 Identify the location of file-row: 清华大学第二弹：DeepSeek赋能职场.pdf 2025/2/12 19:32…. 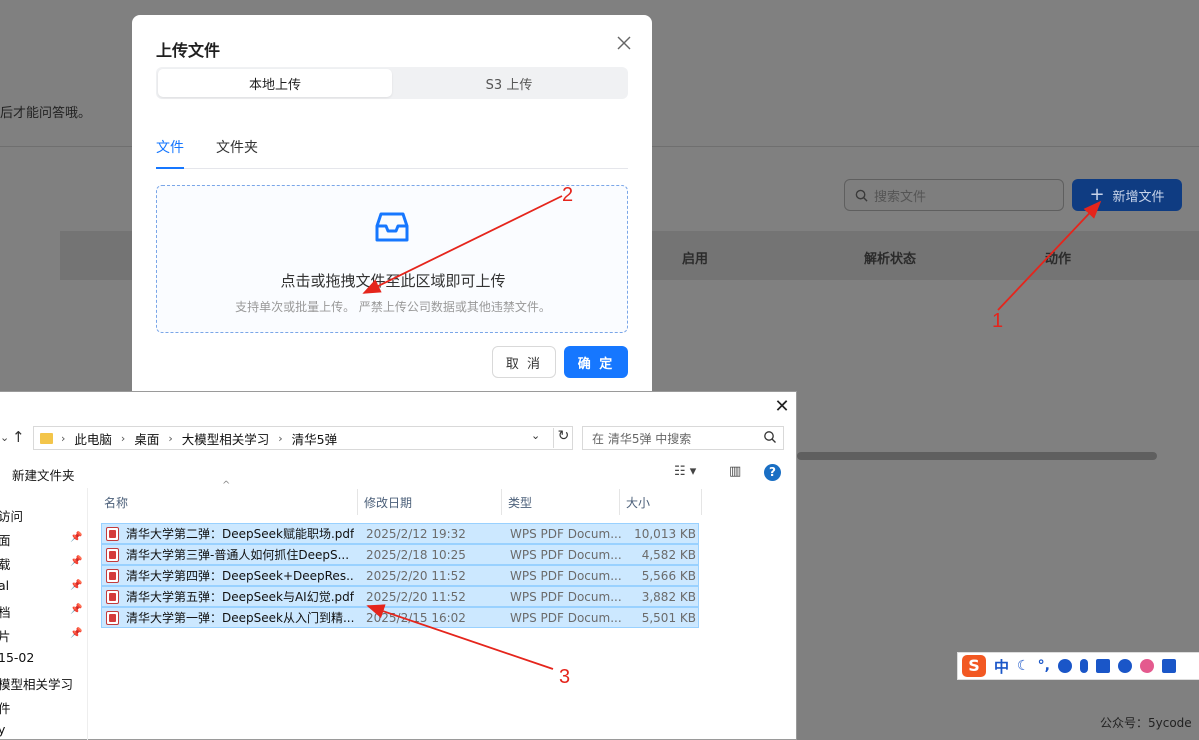
(400, 533).